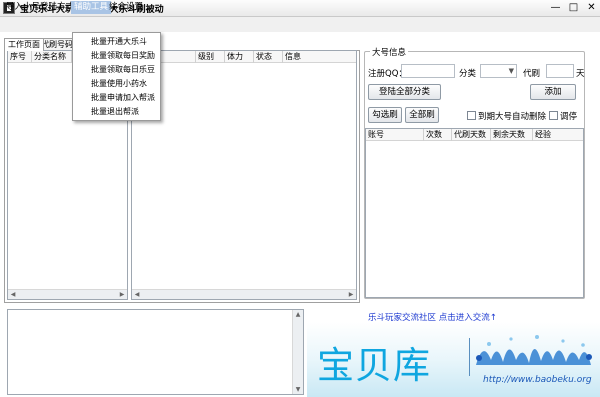 Image resolution: width=600 pixels, height=397 pixels. What do you see at coordinates (558, 135) in the screenshot?
I see `column-experience: 经验` at bounding box center [558, 135].